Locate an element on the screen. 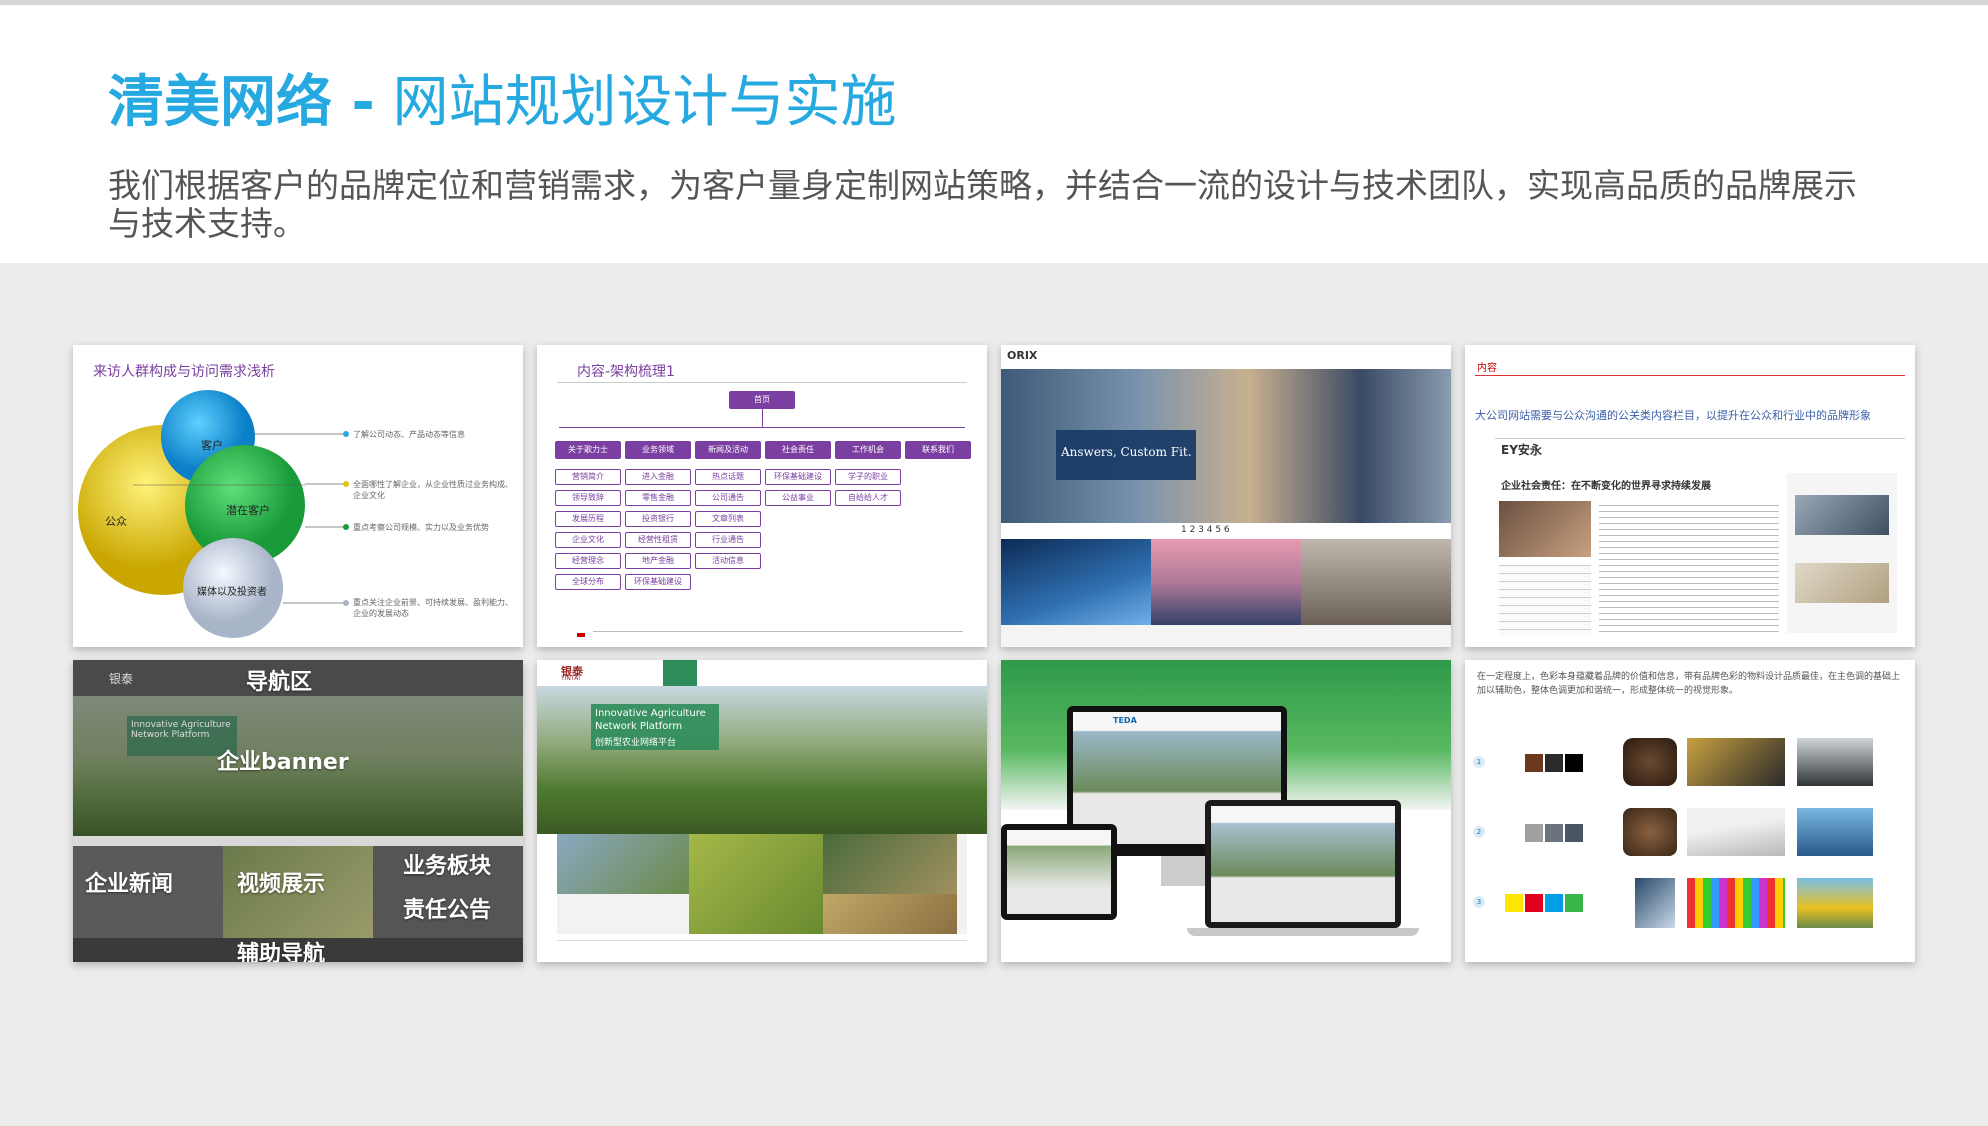 This screenshot has height=1126, width=1988. teda-logo: TEDA is located at coordinates (1125, 720).